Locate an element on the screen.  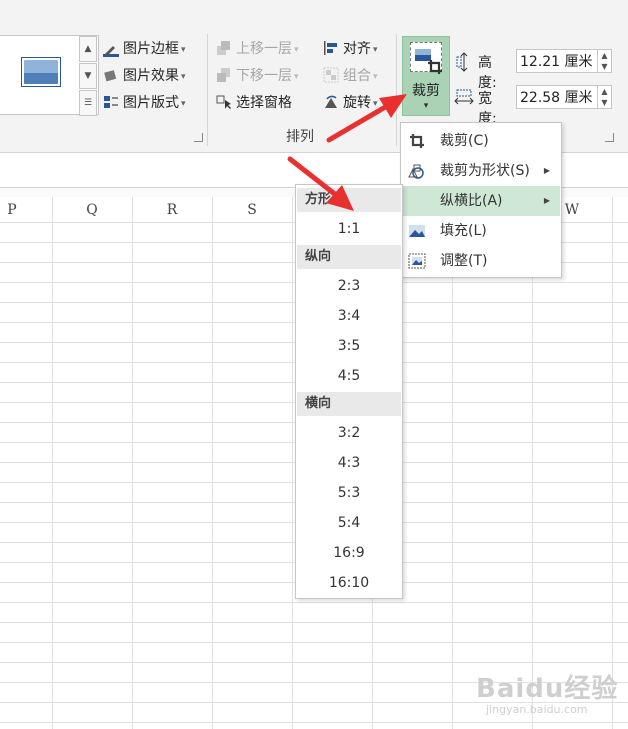
aspect-option: 16:10 is located at coordinates (349, 583).